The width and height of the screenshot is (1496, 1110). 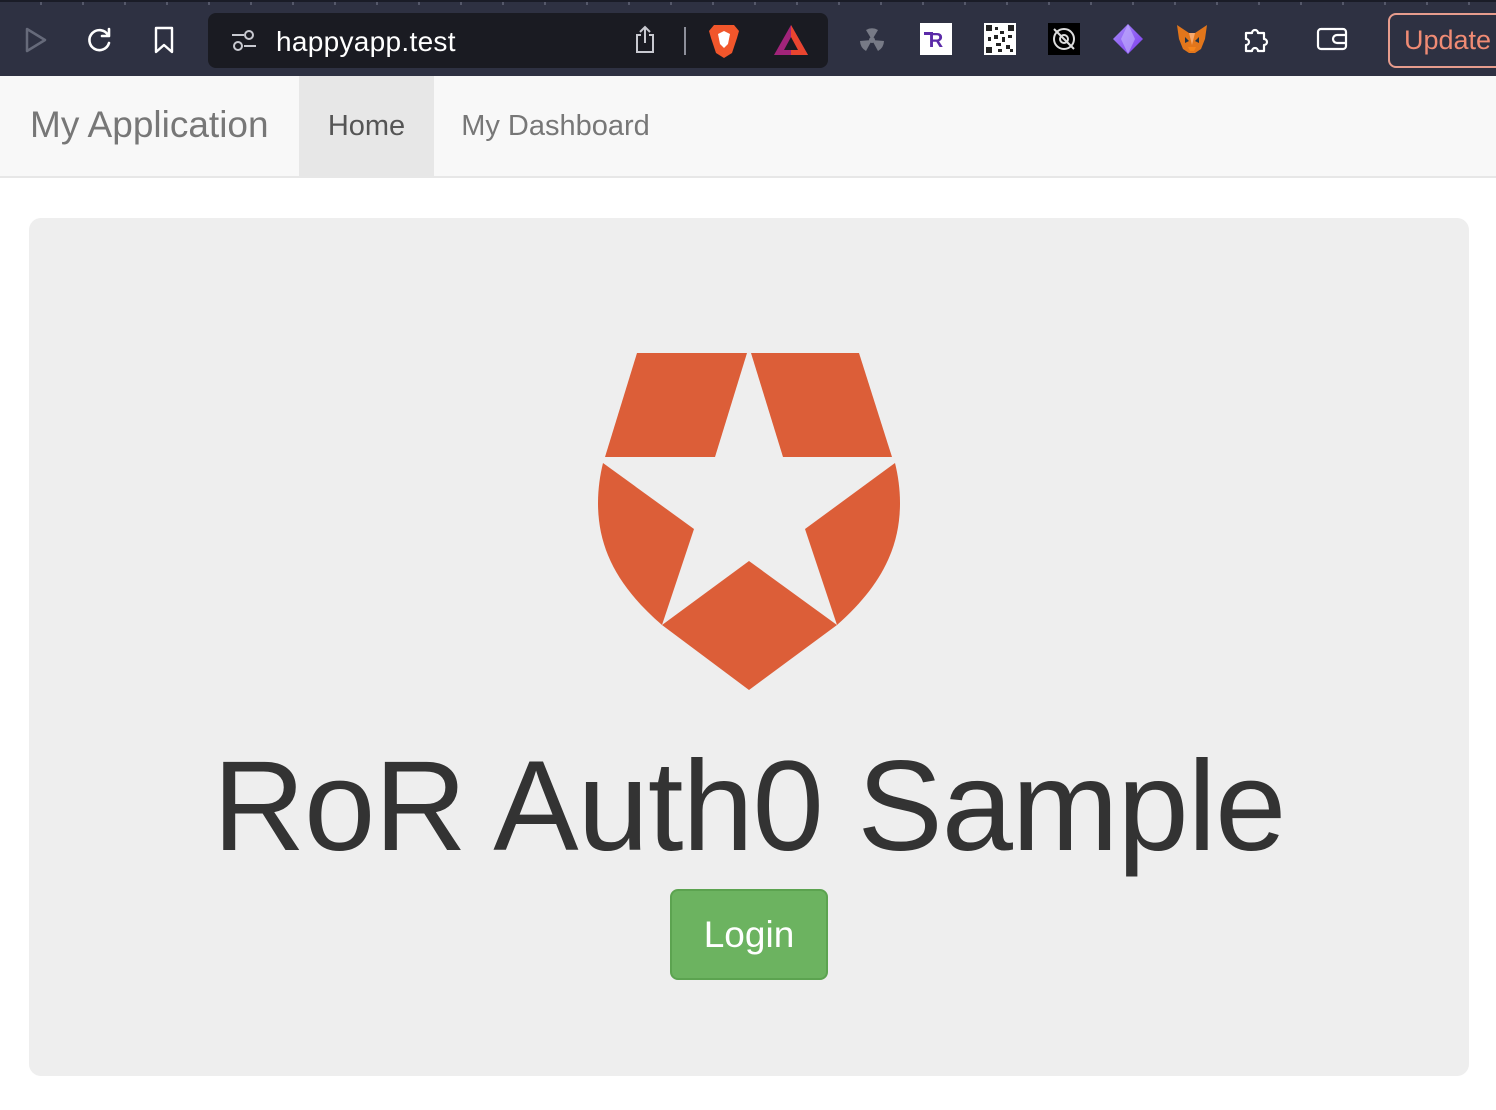 I want to click on qr-extension-icon, so click(x=1000, y=39).